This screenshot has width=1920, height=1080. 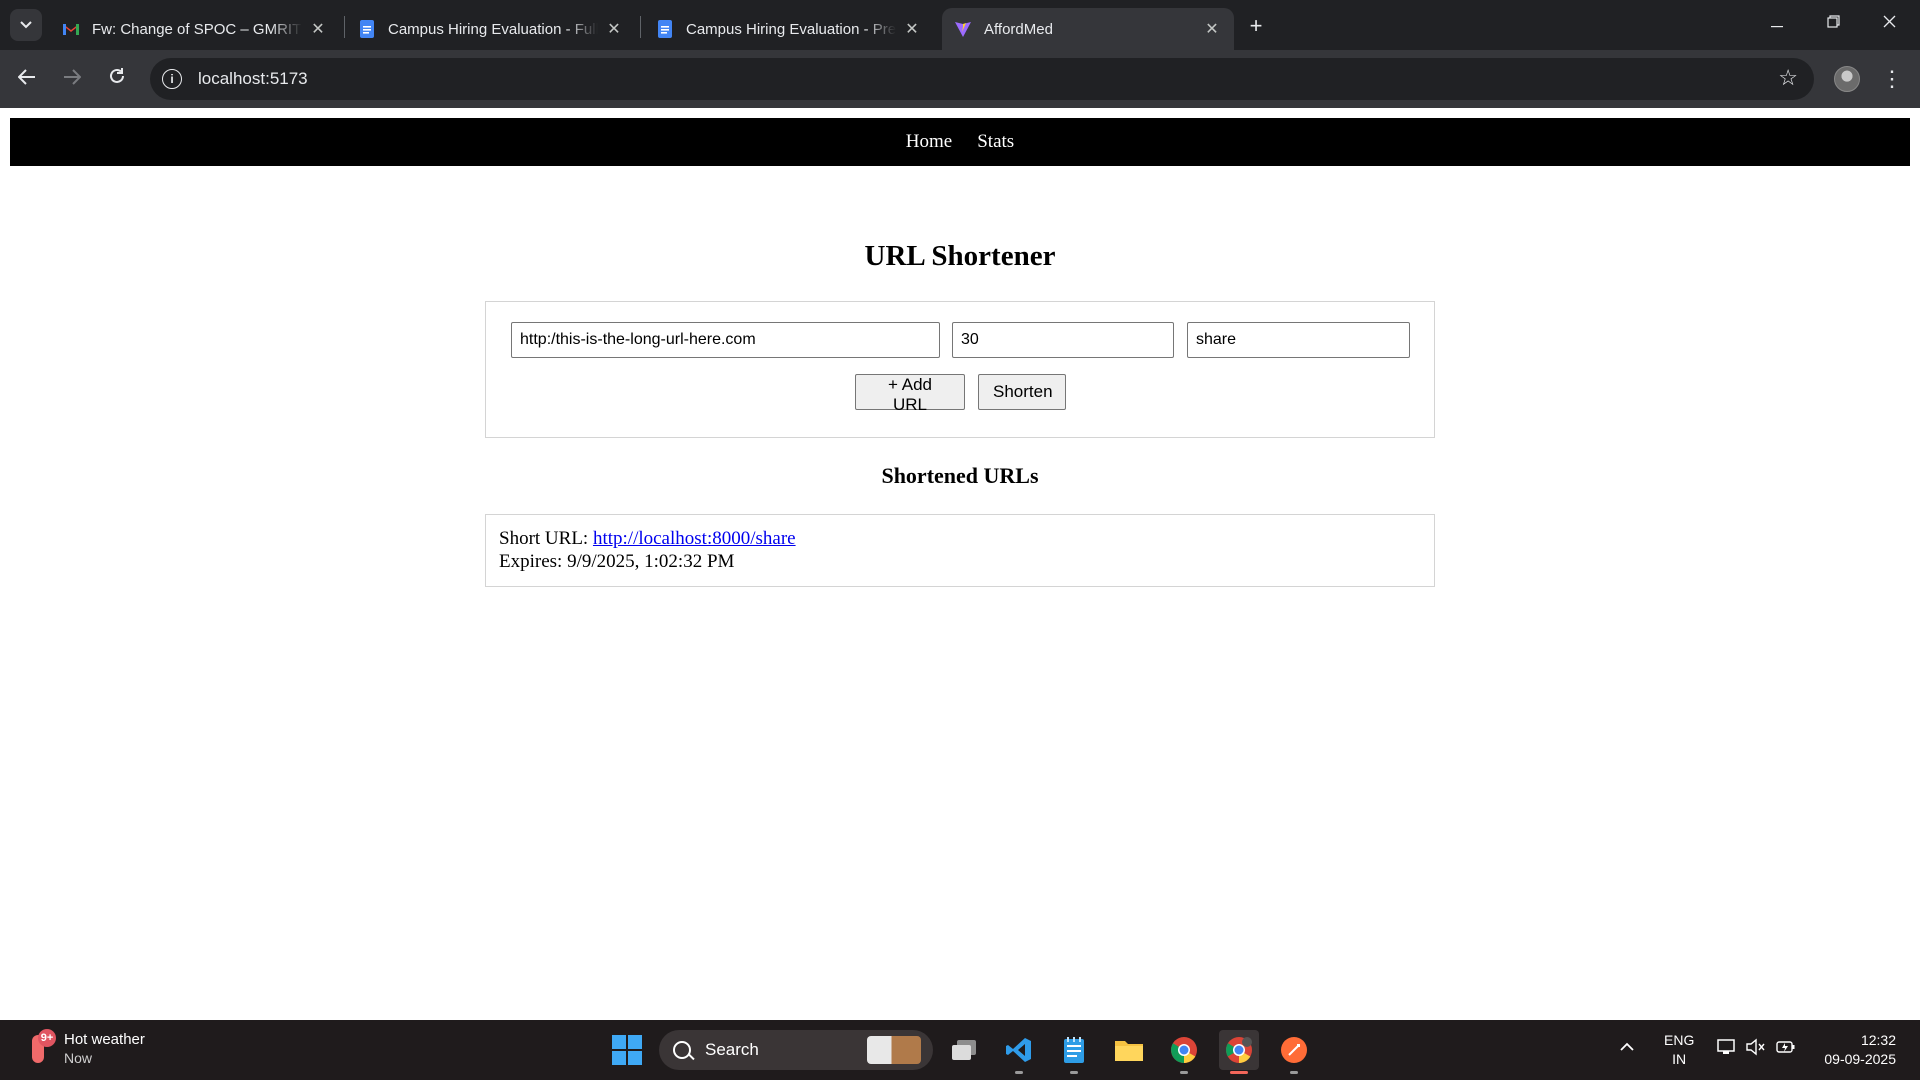 What do you see at coordinates (1627, 1047) in the screenshot?
I see `chevron-up-icon` at bounding box center [1627, 1047].